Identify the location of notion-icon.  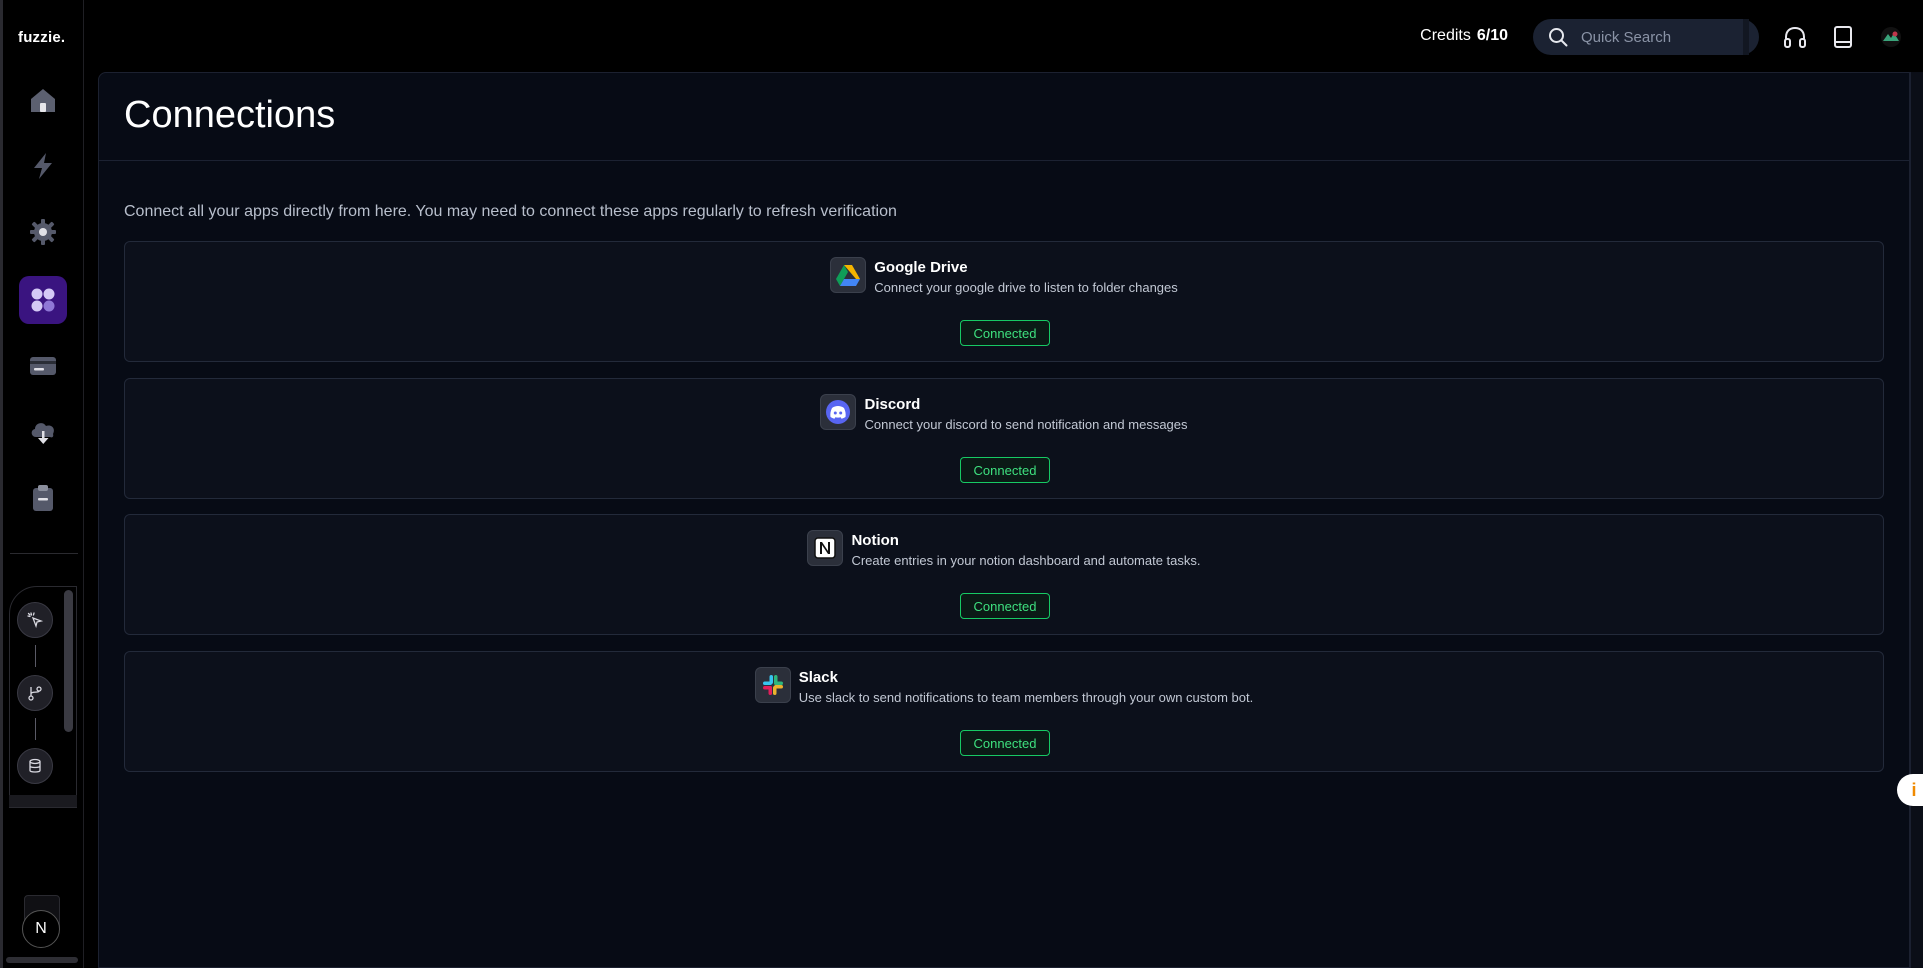
(825, 548).